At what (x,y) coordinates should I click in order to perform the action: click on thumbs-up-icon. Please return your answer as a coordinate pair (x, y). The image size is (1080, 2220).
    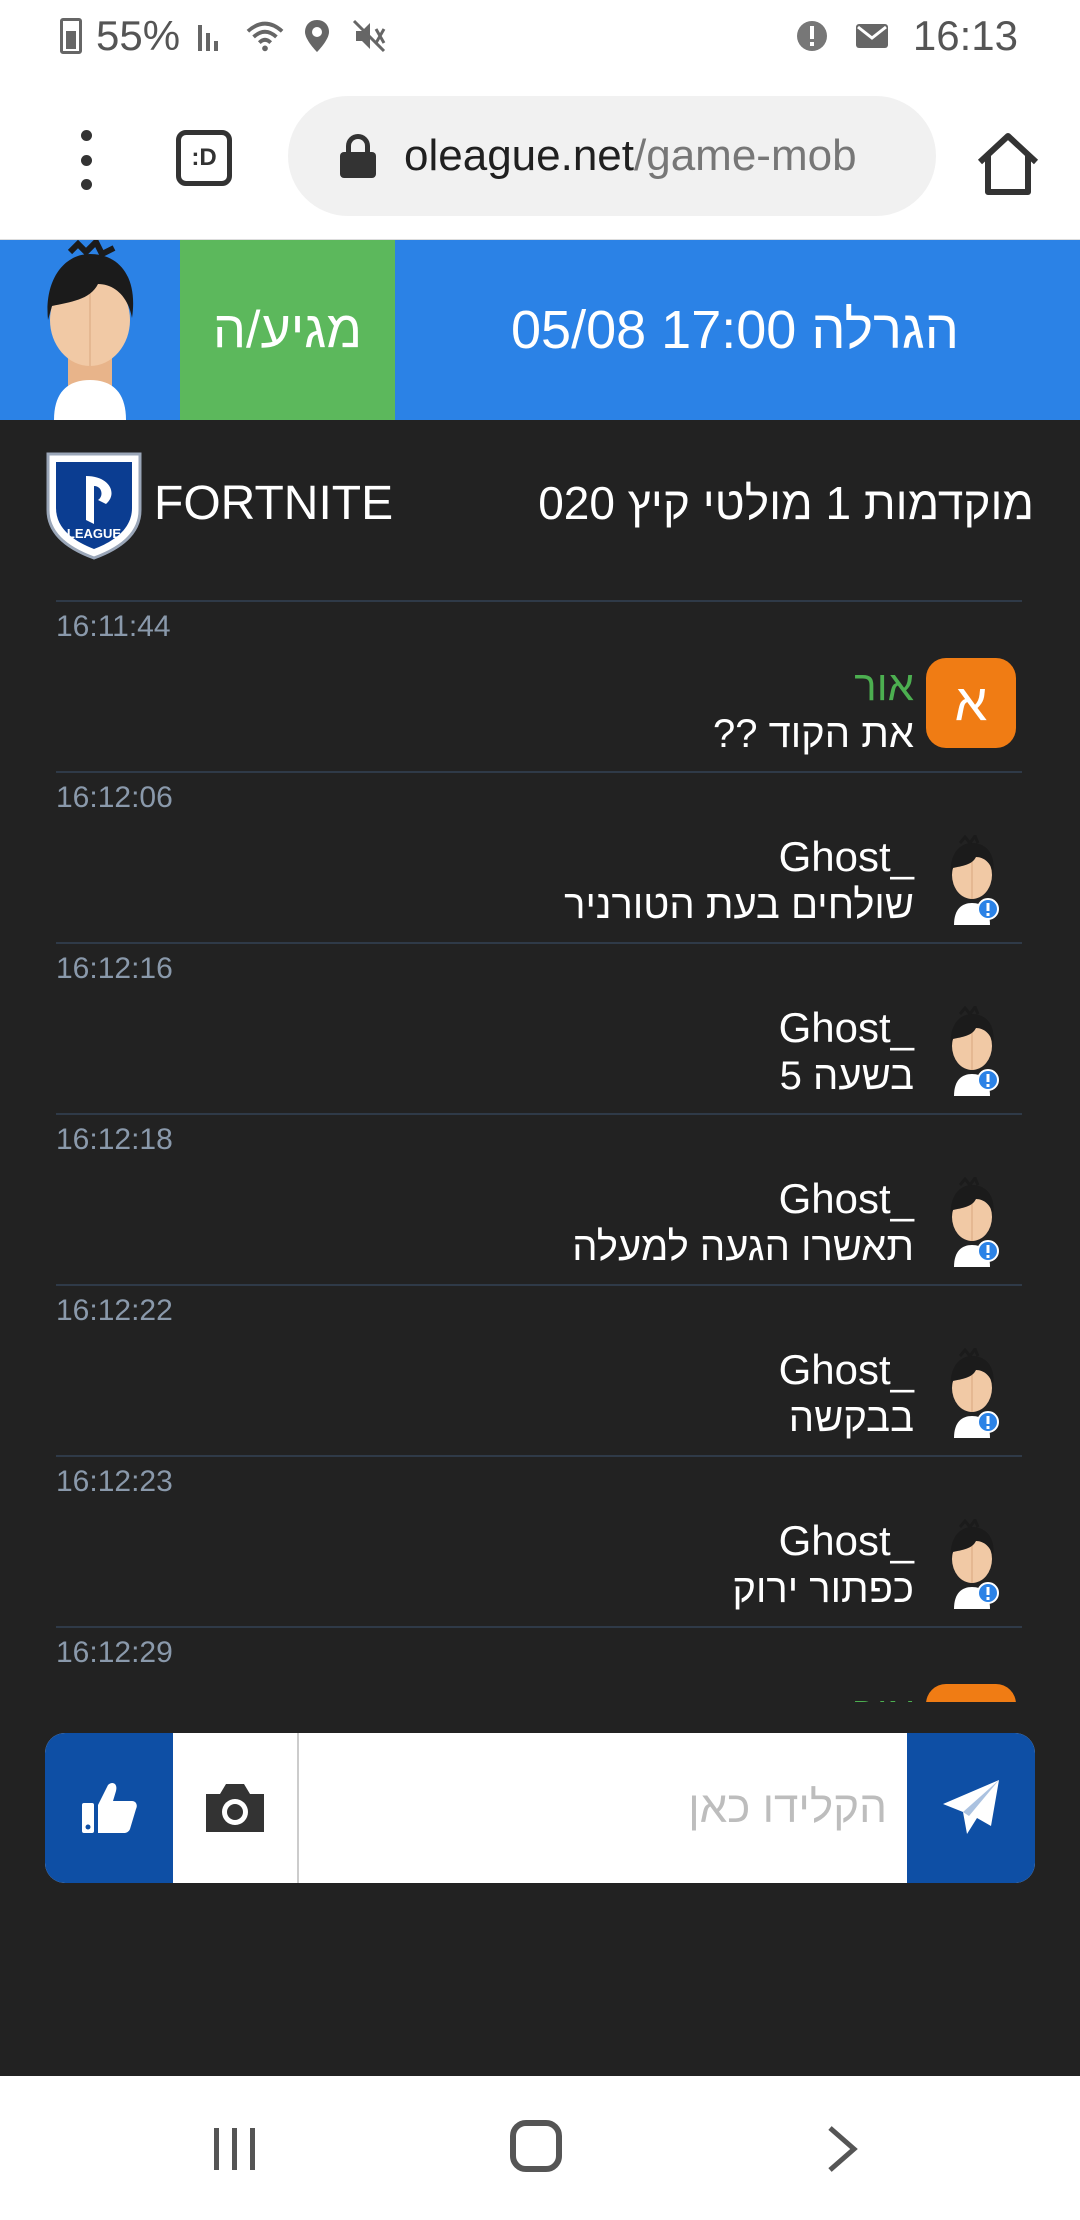
    Looking at the image, I should click on (109, 1808).